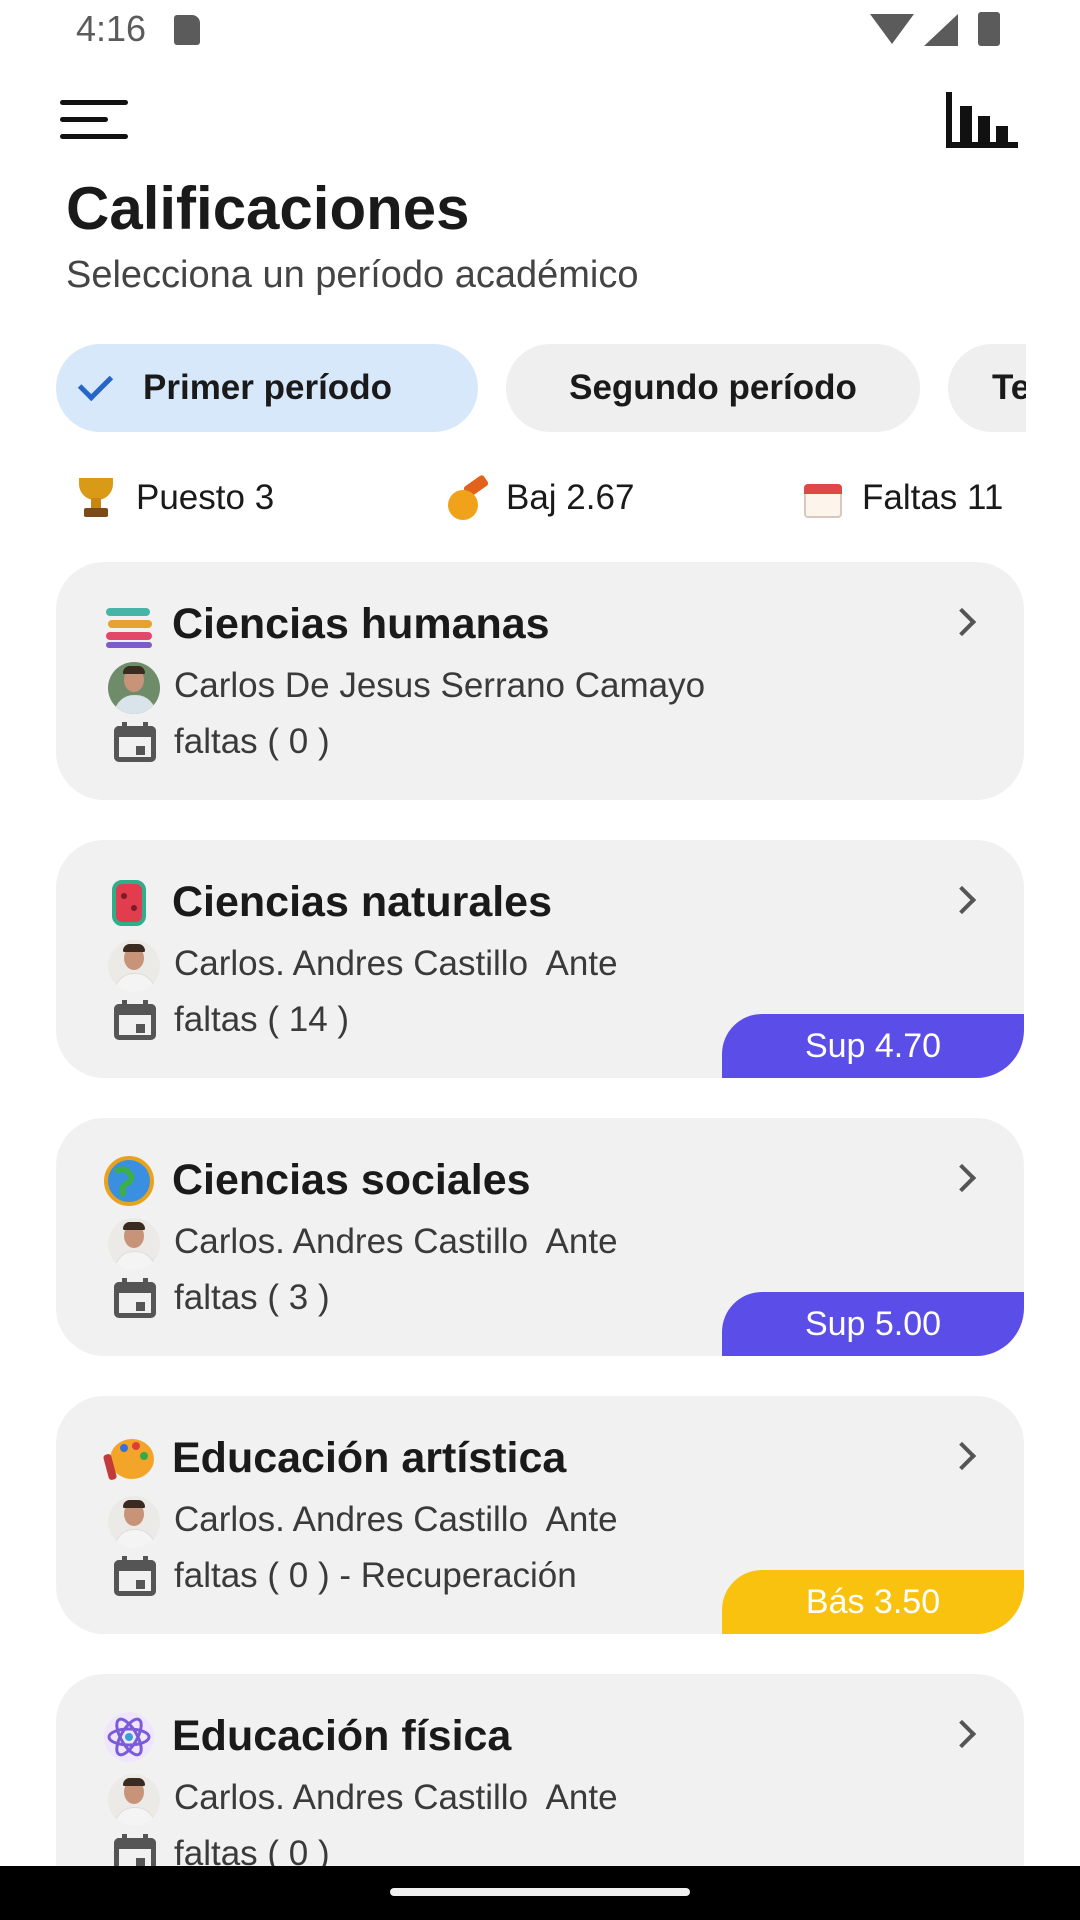 Image resolution: width=1080 pixels, height=1920 pixels. What do you see at coordinates (252, 741) in the screenshot?
I see `absences-text: faltas ( 0 )` at bounding box center [252, 741].